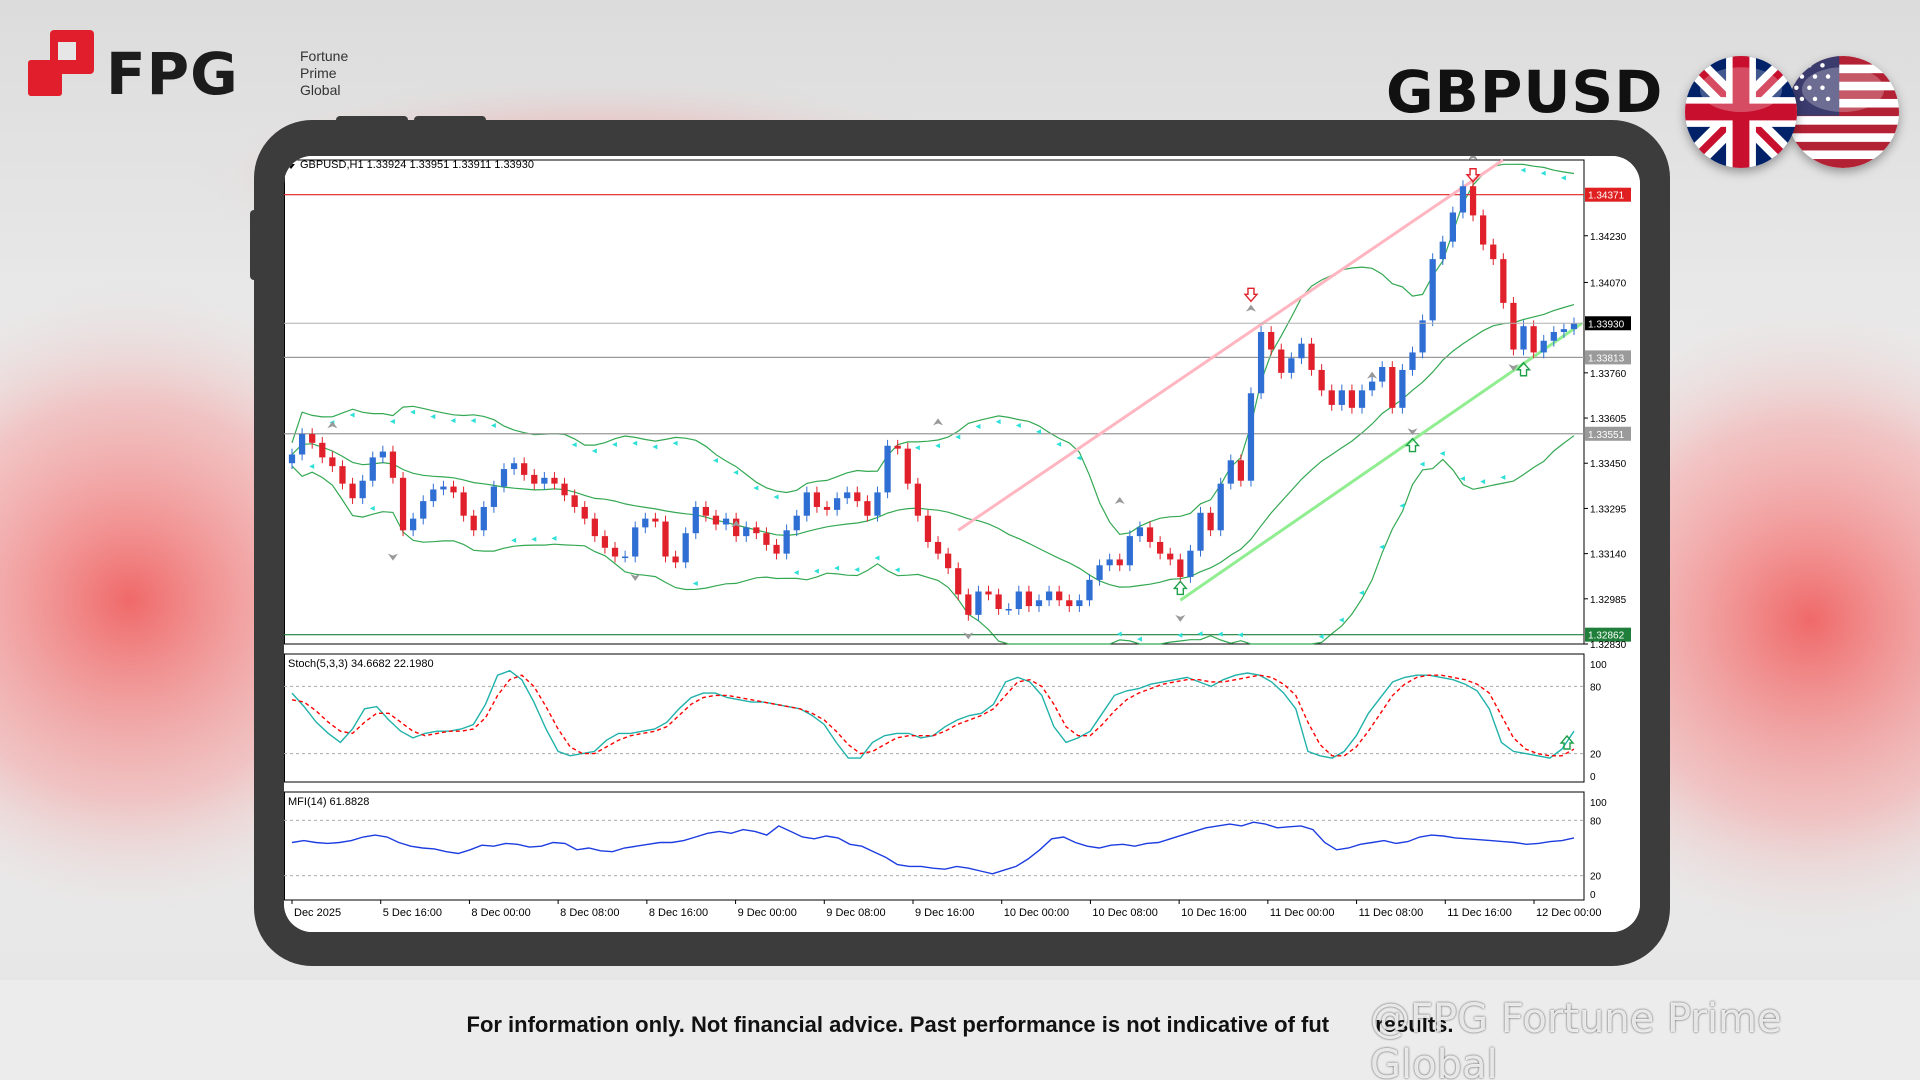 This screenshot has height=1080, width=1920. I want to click on price-tick-label: 1.33605, so click(1608, 419).